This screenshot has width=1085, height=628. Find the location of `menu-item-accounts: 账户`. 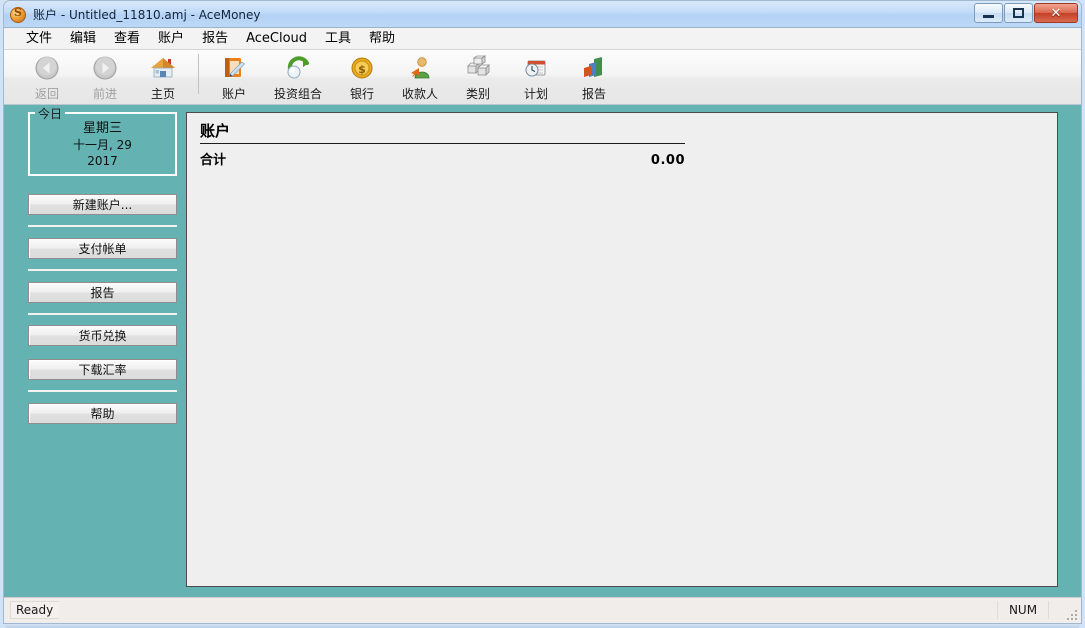

menu-item-accounts: 账户 is located at coordinates (171, 38).